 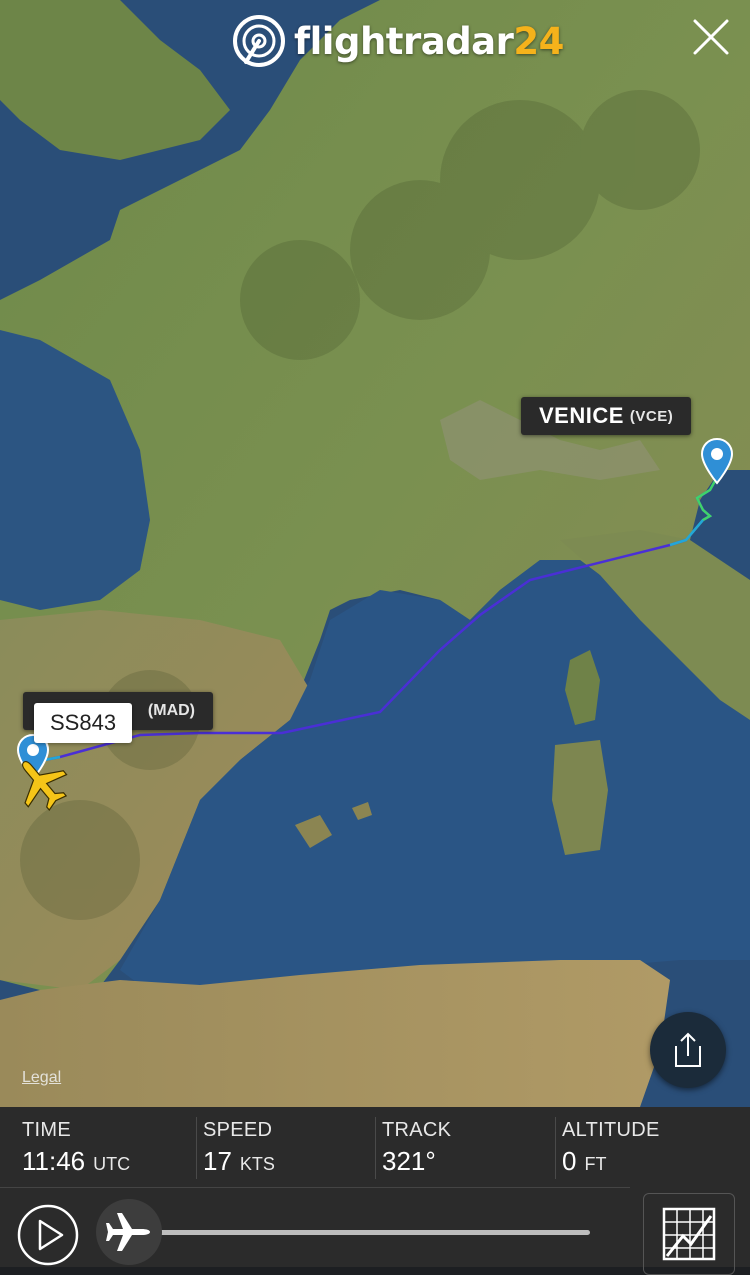 I want to click on stat-label: SPEED, so click(x=238, y=1130).